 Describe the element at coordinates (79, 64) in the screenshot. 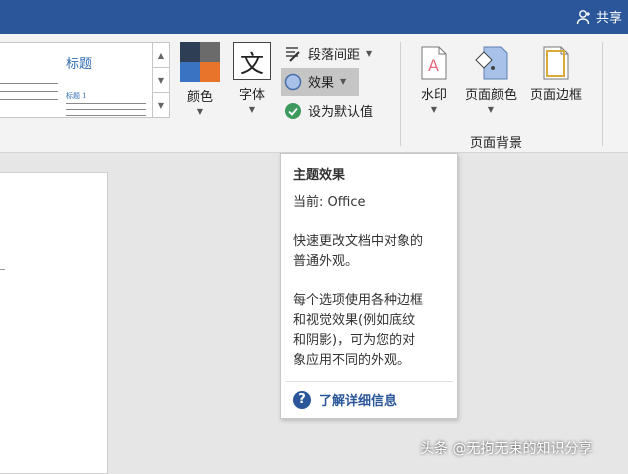

I see `gallery-title: 标题` at that location.